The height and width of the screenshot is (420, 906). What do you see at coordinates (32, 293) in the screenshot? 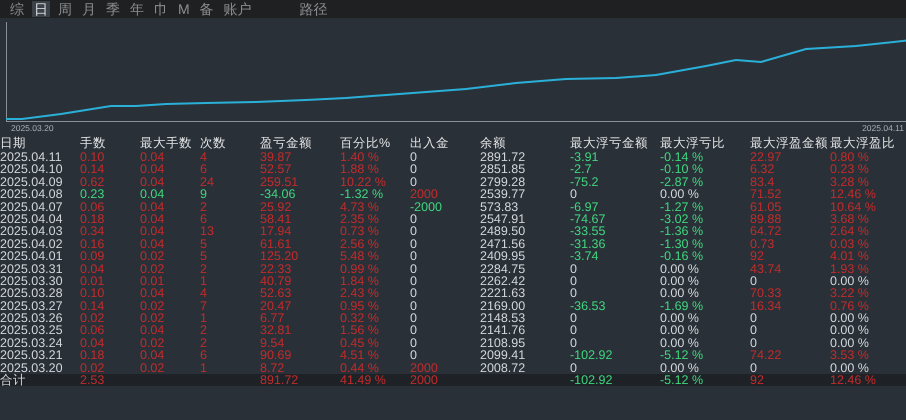
I see `table-cell-text: 2025.03.28` at bounding box center [32, 293].